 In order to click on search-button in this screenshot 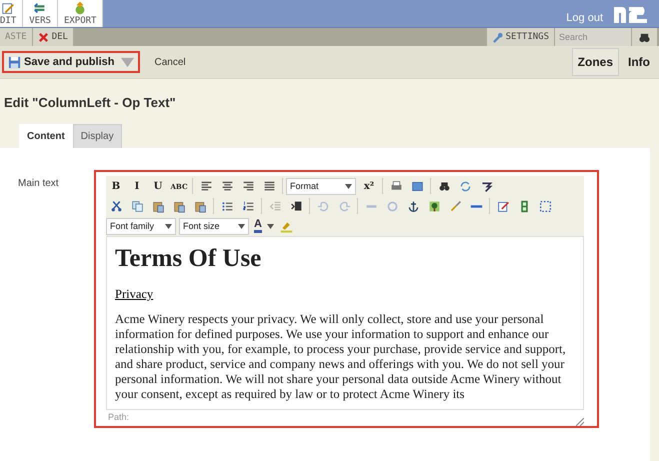, I will do `click(644, 37)`.